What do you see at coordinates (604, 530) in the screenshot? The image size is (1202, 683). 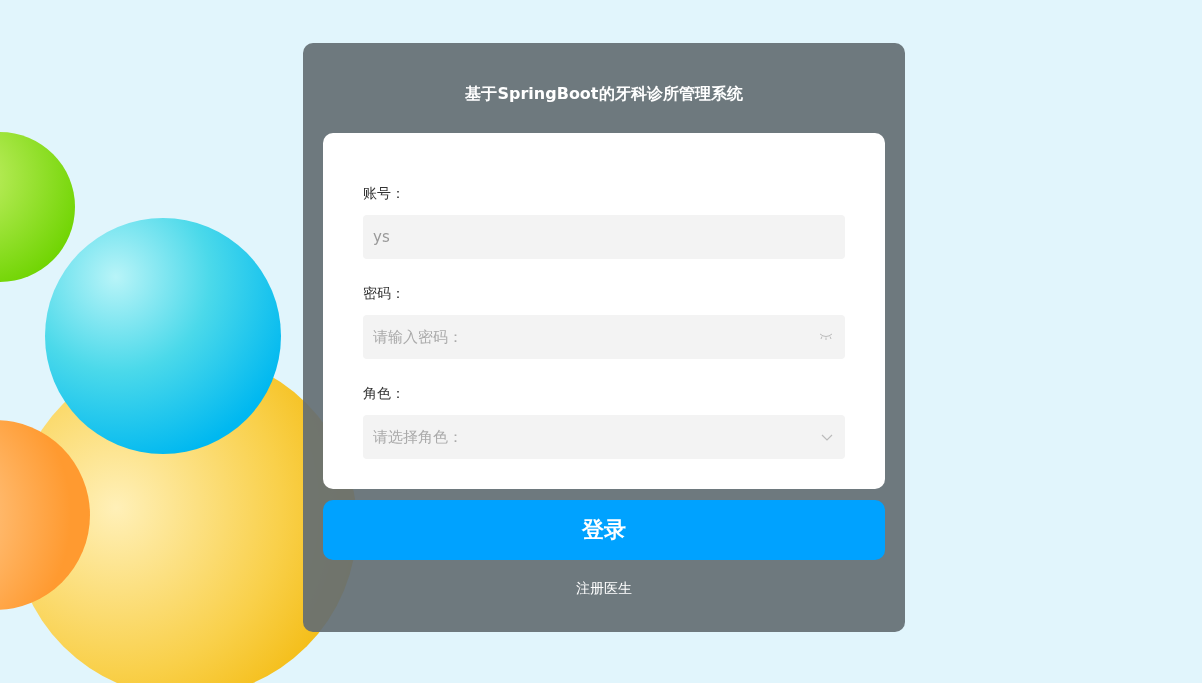 I see `login-button: 登录` at bounding box center [604, 530].